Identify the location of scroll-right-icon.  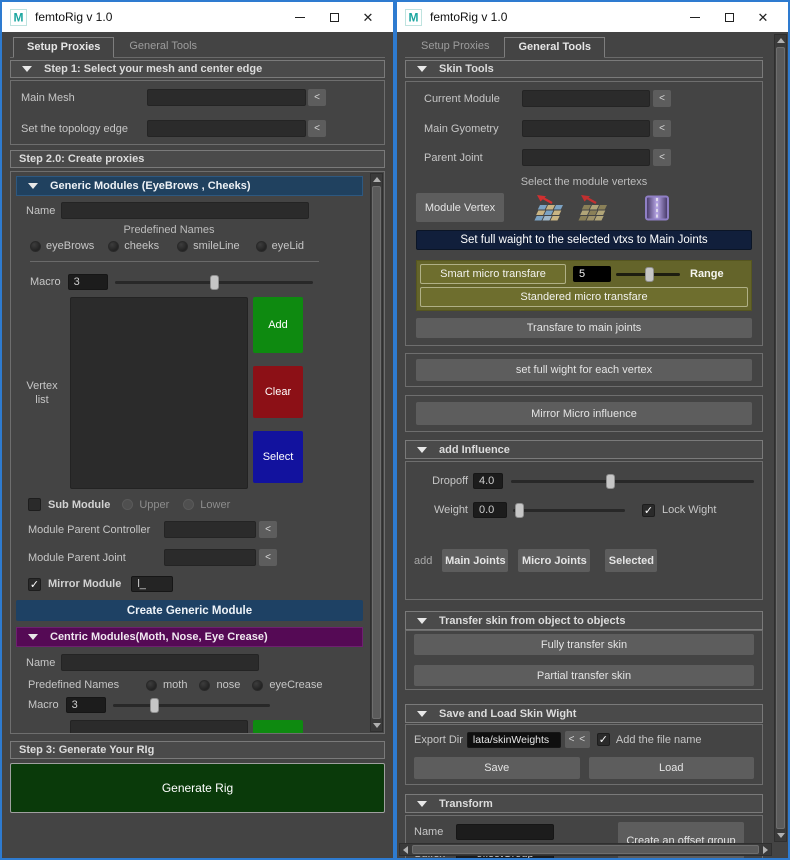
(765, 849).